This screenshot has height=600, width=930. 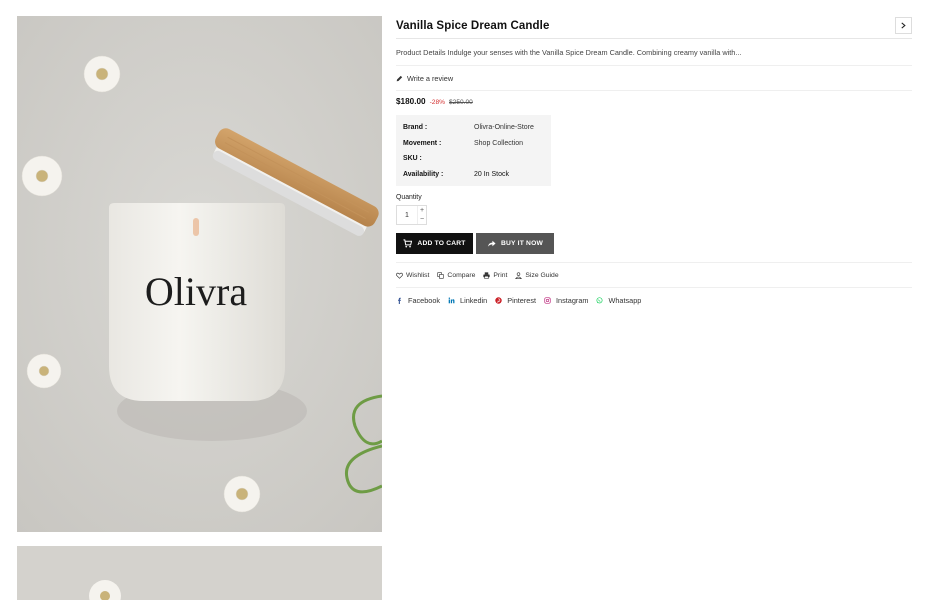 I want to click on pencil-icon, so click(x=399, y=78).